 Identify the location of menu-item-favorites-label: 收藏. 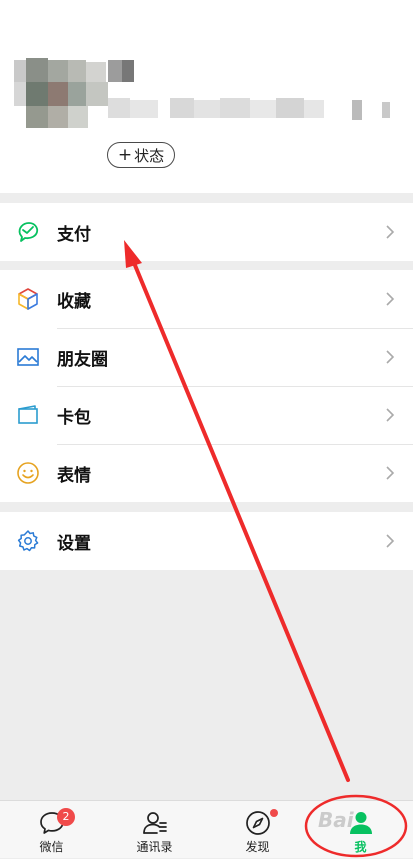
(74, 301).